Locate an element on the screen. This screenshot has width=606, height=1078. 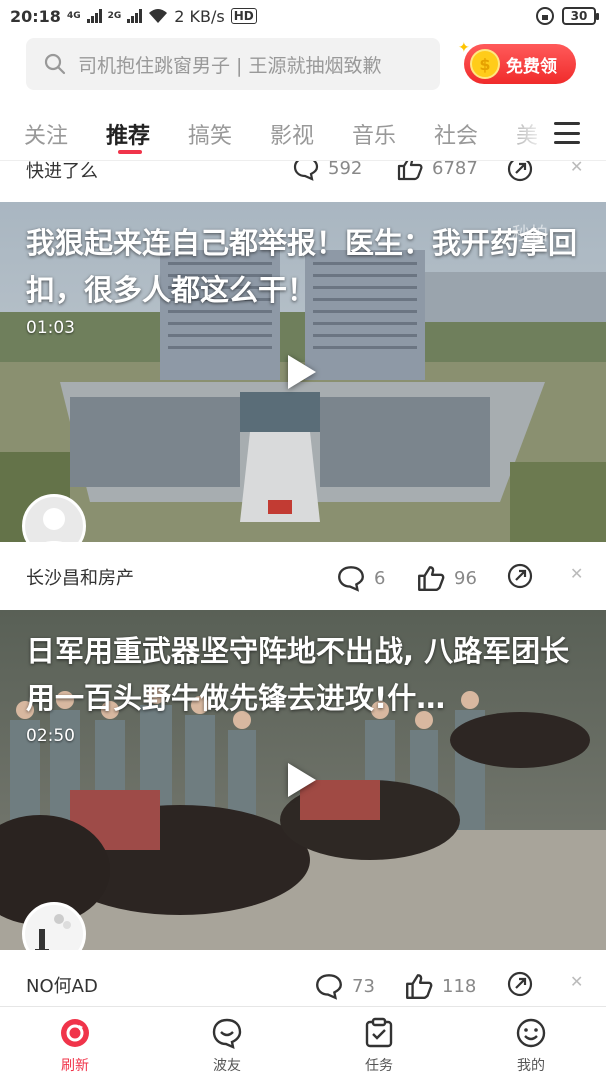
network-speed: 2 KB/s is located at coordinates (199, 16).